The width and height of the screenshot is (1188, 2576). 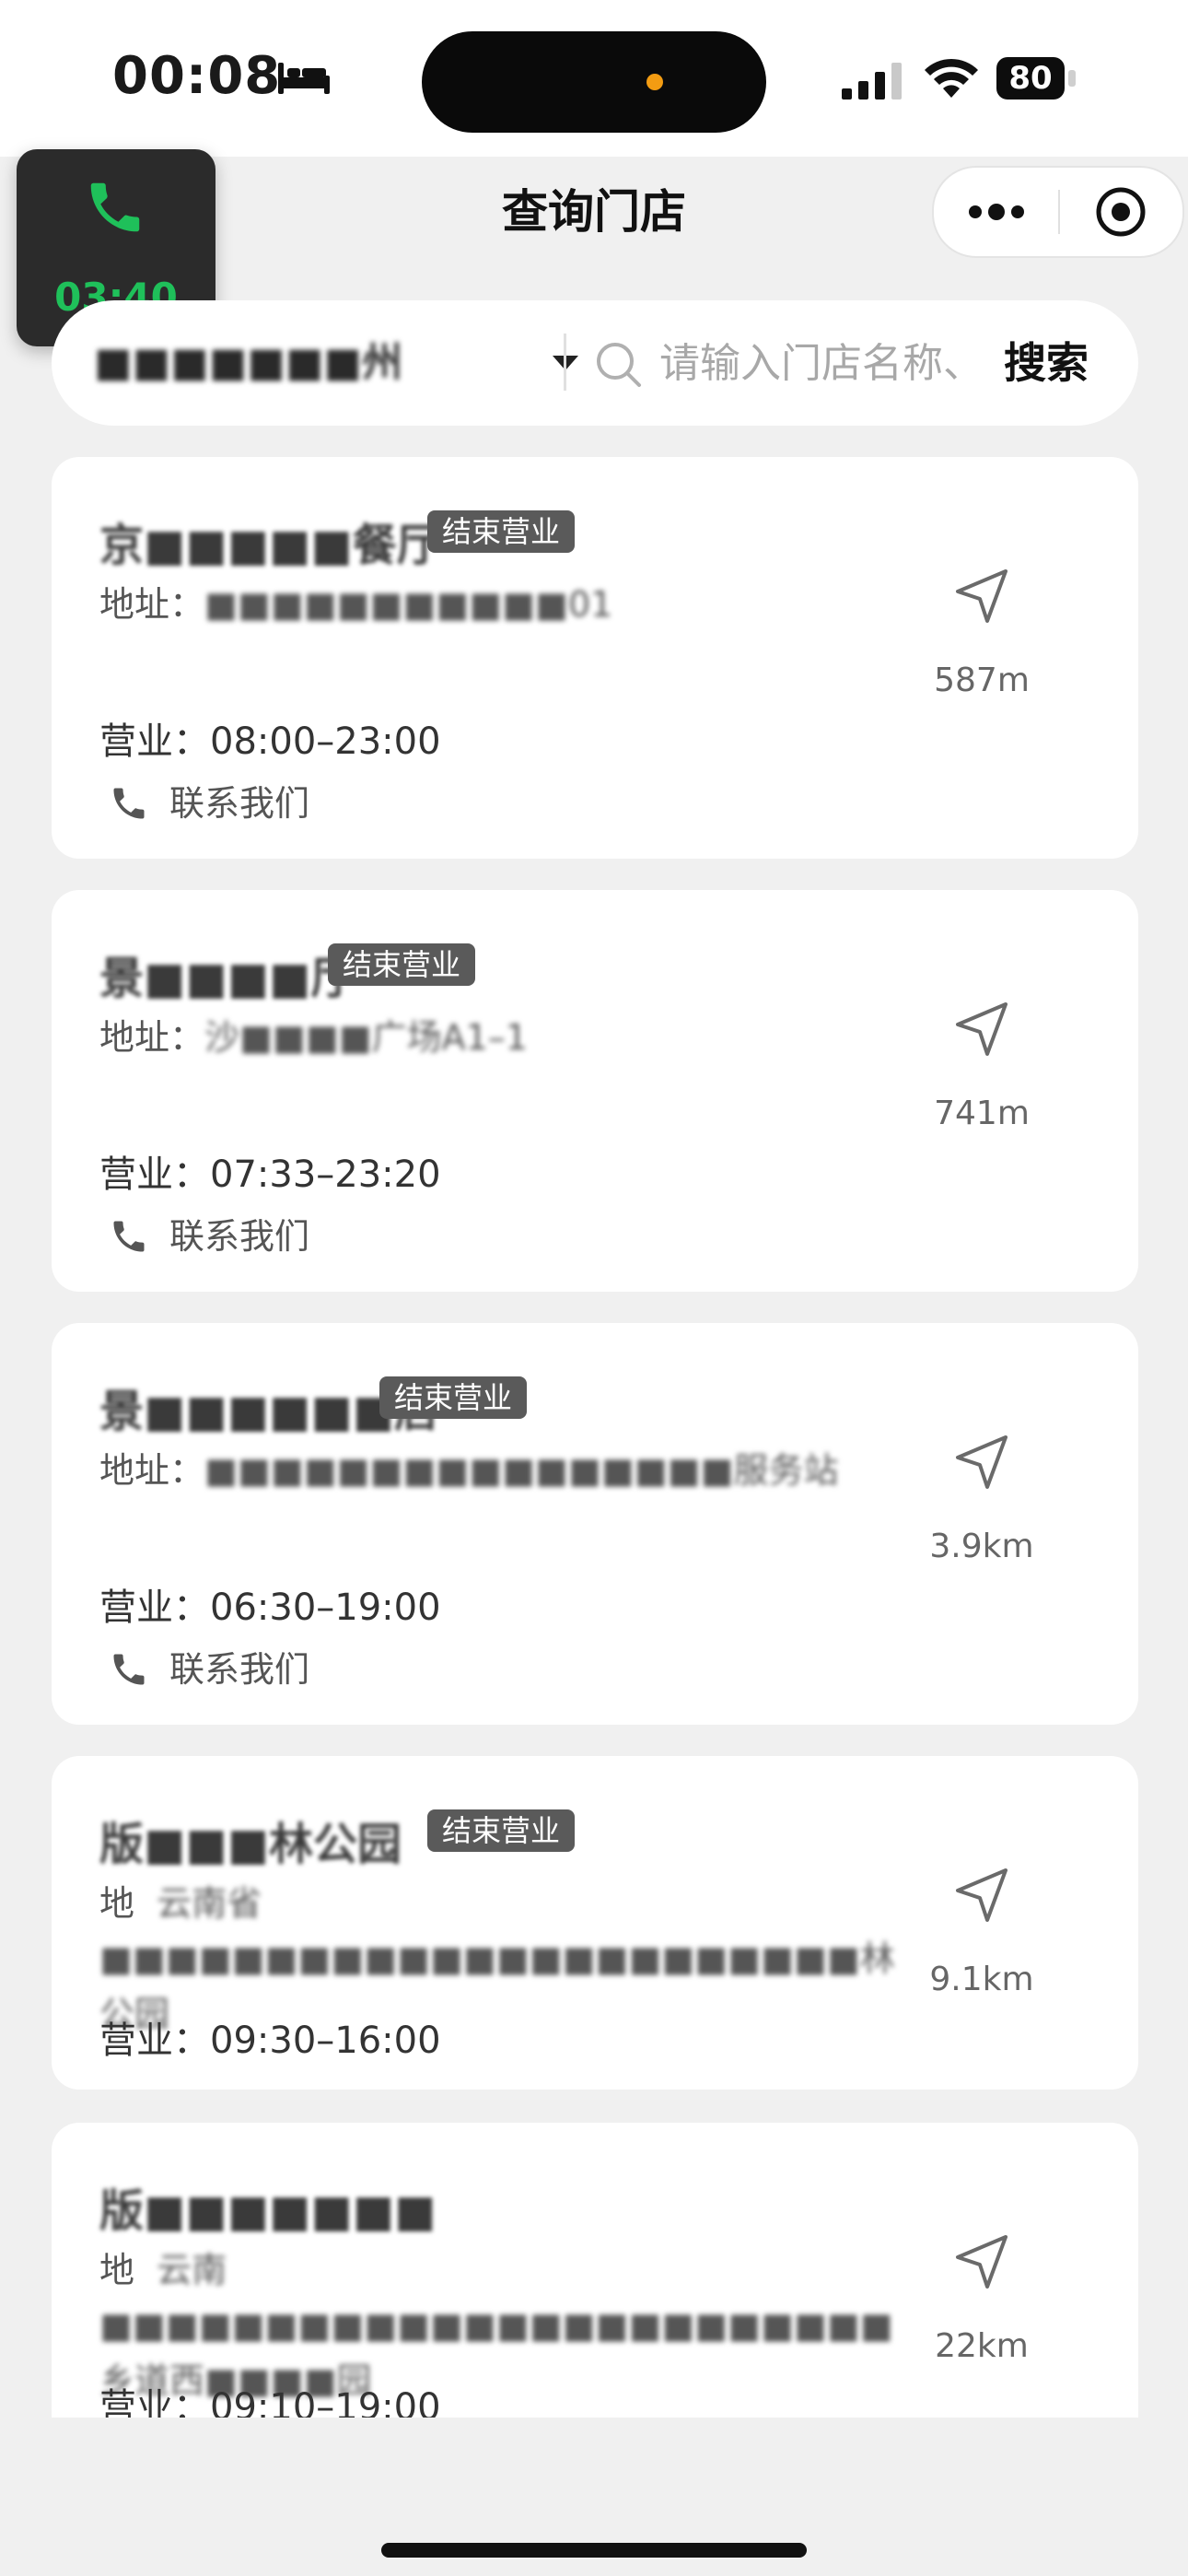 I want to click on store-name: 版■■■■■■■, so click(x=268, y=2211).